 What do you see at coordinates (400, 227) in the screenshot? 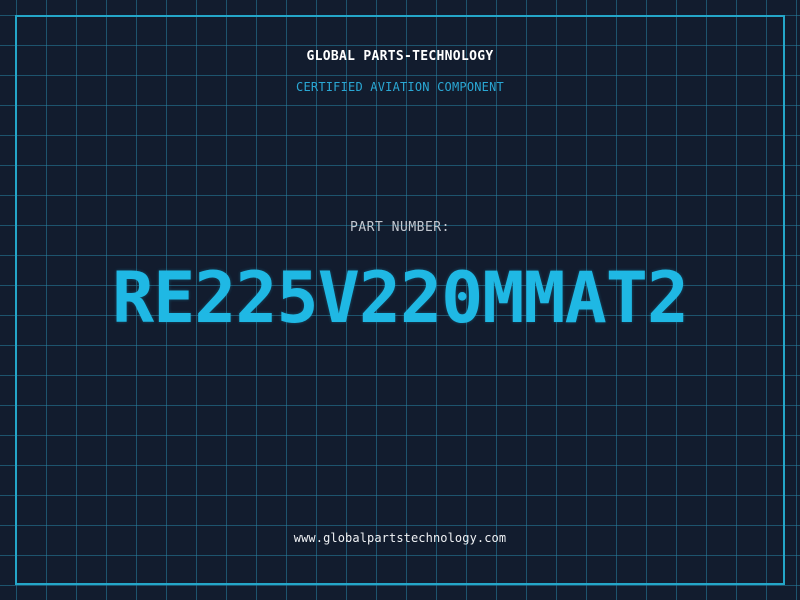
I see `part-number-label: PART NUMBER:` at bounding box center [400, 227].